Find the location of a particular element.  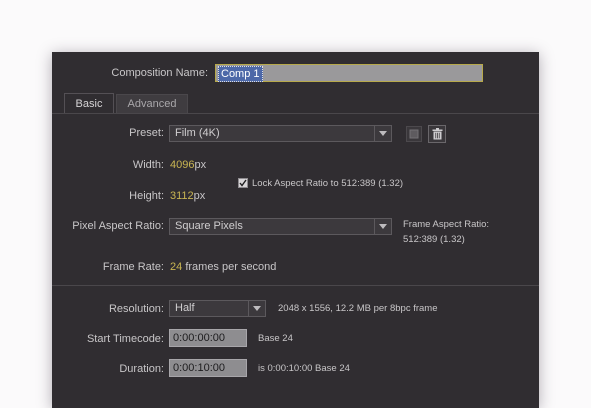

frame-aspect-value: 512:389 (1.32) is located at coordinates (434, 239).